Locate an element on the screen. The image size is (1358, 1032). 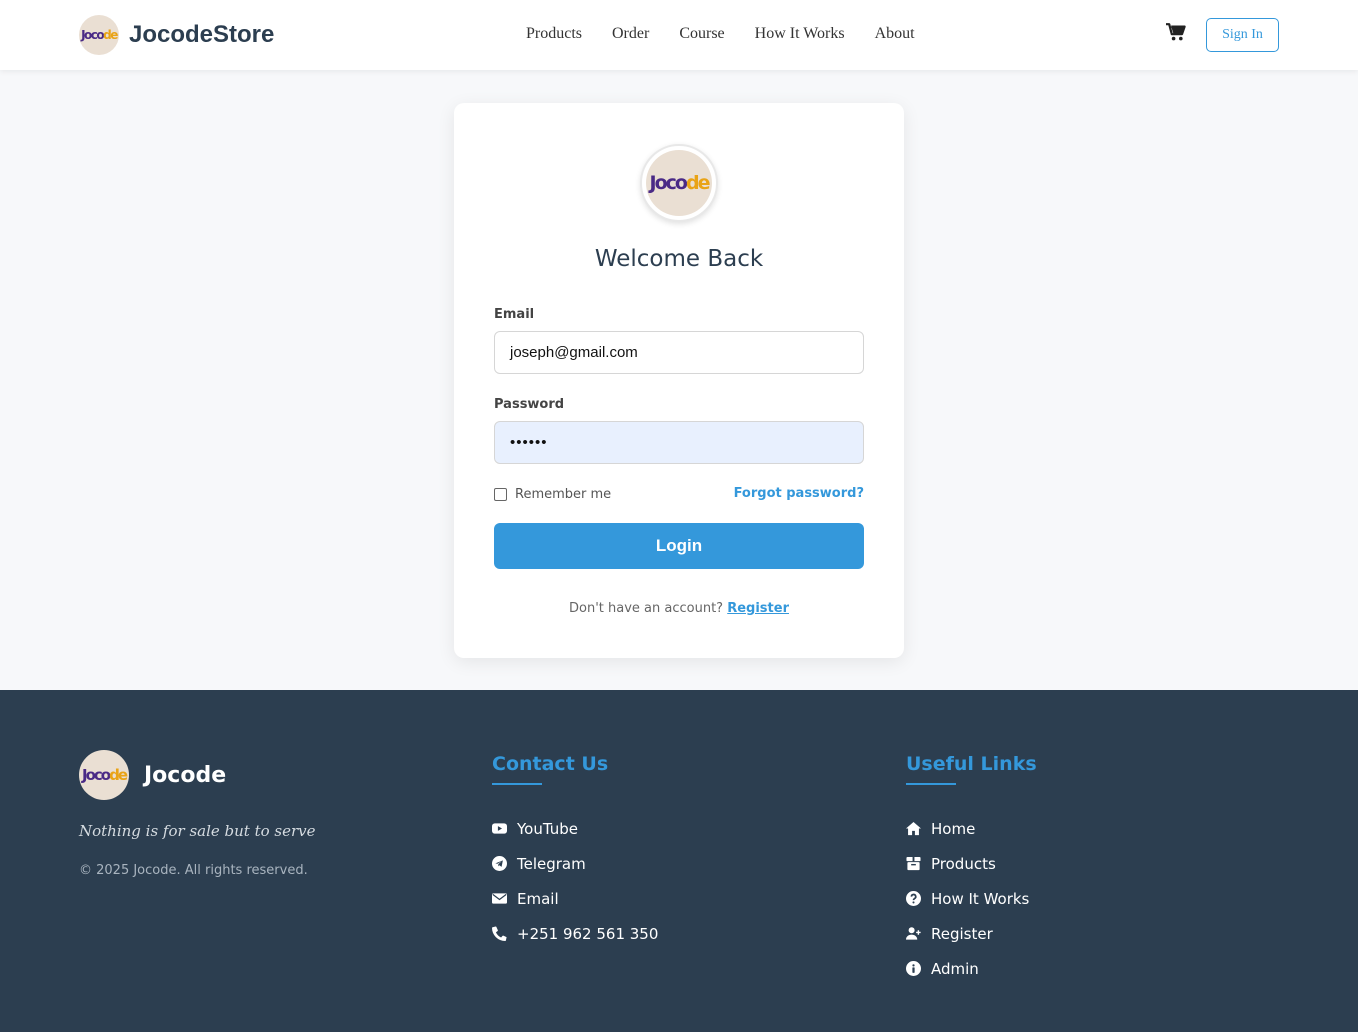
contact-youtube-label: YouTube is located at coordinates (547, 829).